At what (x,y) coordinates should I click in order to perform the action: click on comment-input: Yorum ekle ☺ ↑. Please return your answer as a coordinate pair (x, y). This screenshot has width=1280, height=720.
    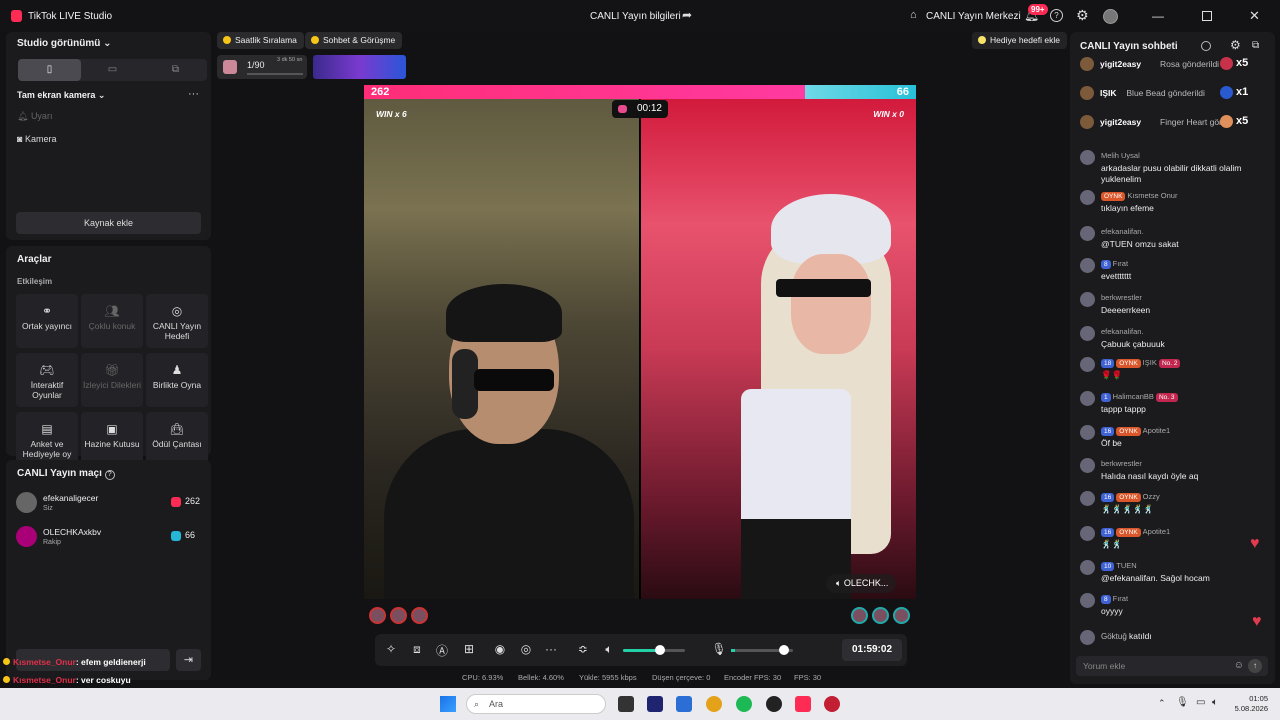
    Looking at the image, I should click on (1172, 666).